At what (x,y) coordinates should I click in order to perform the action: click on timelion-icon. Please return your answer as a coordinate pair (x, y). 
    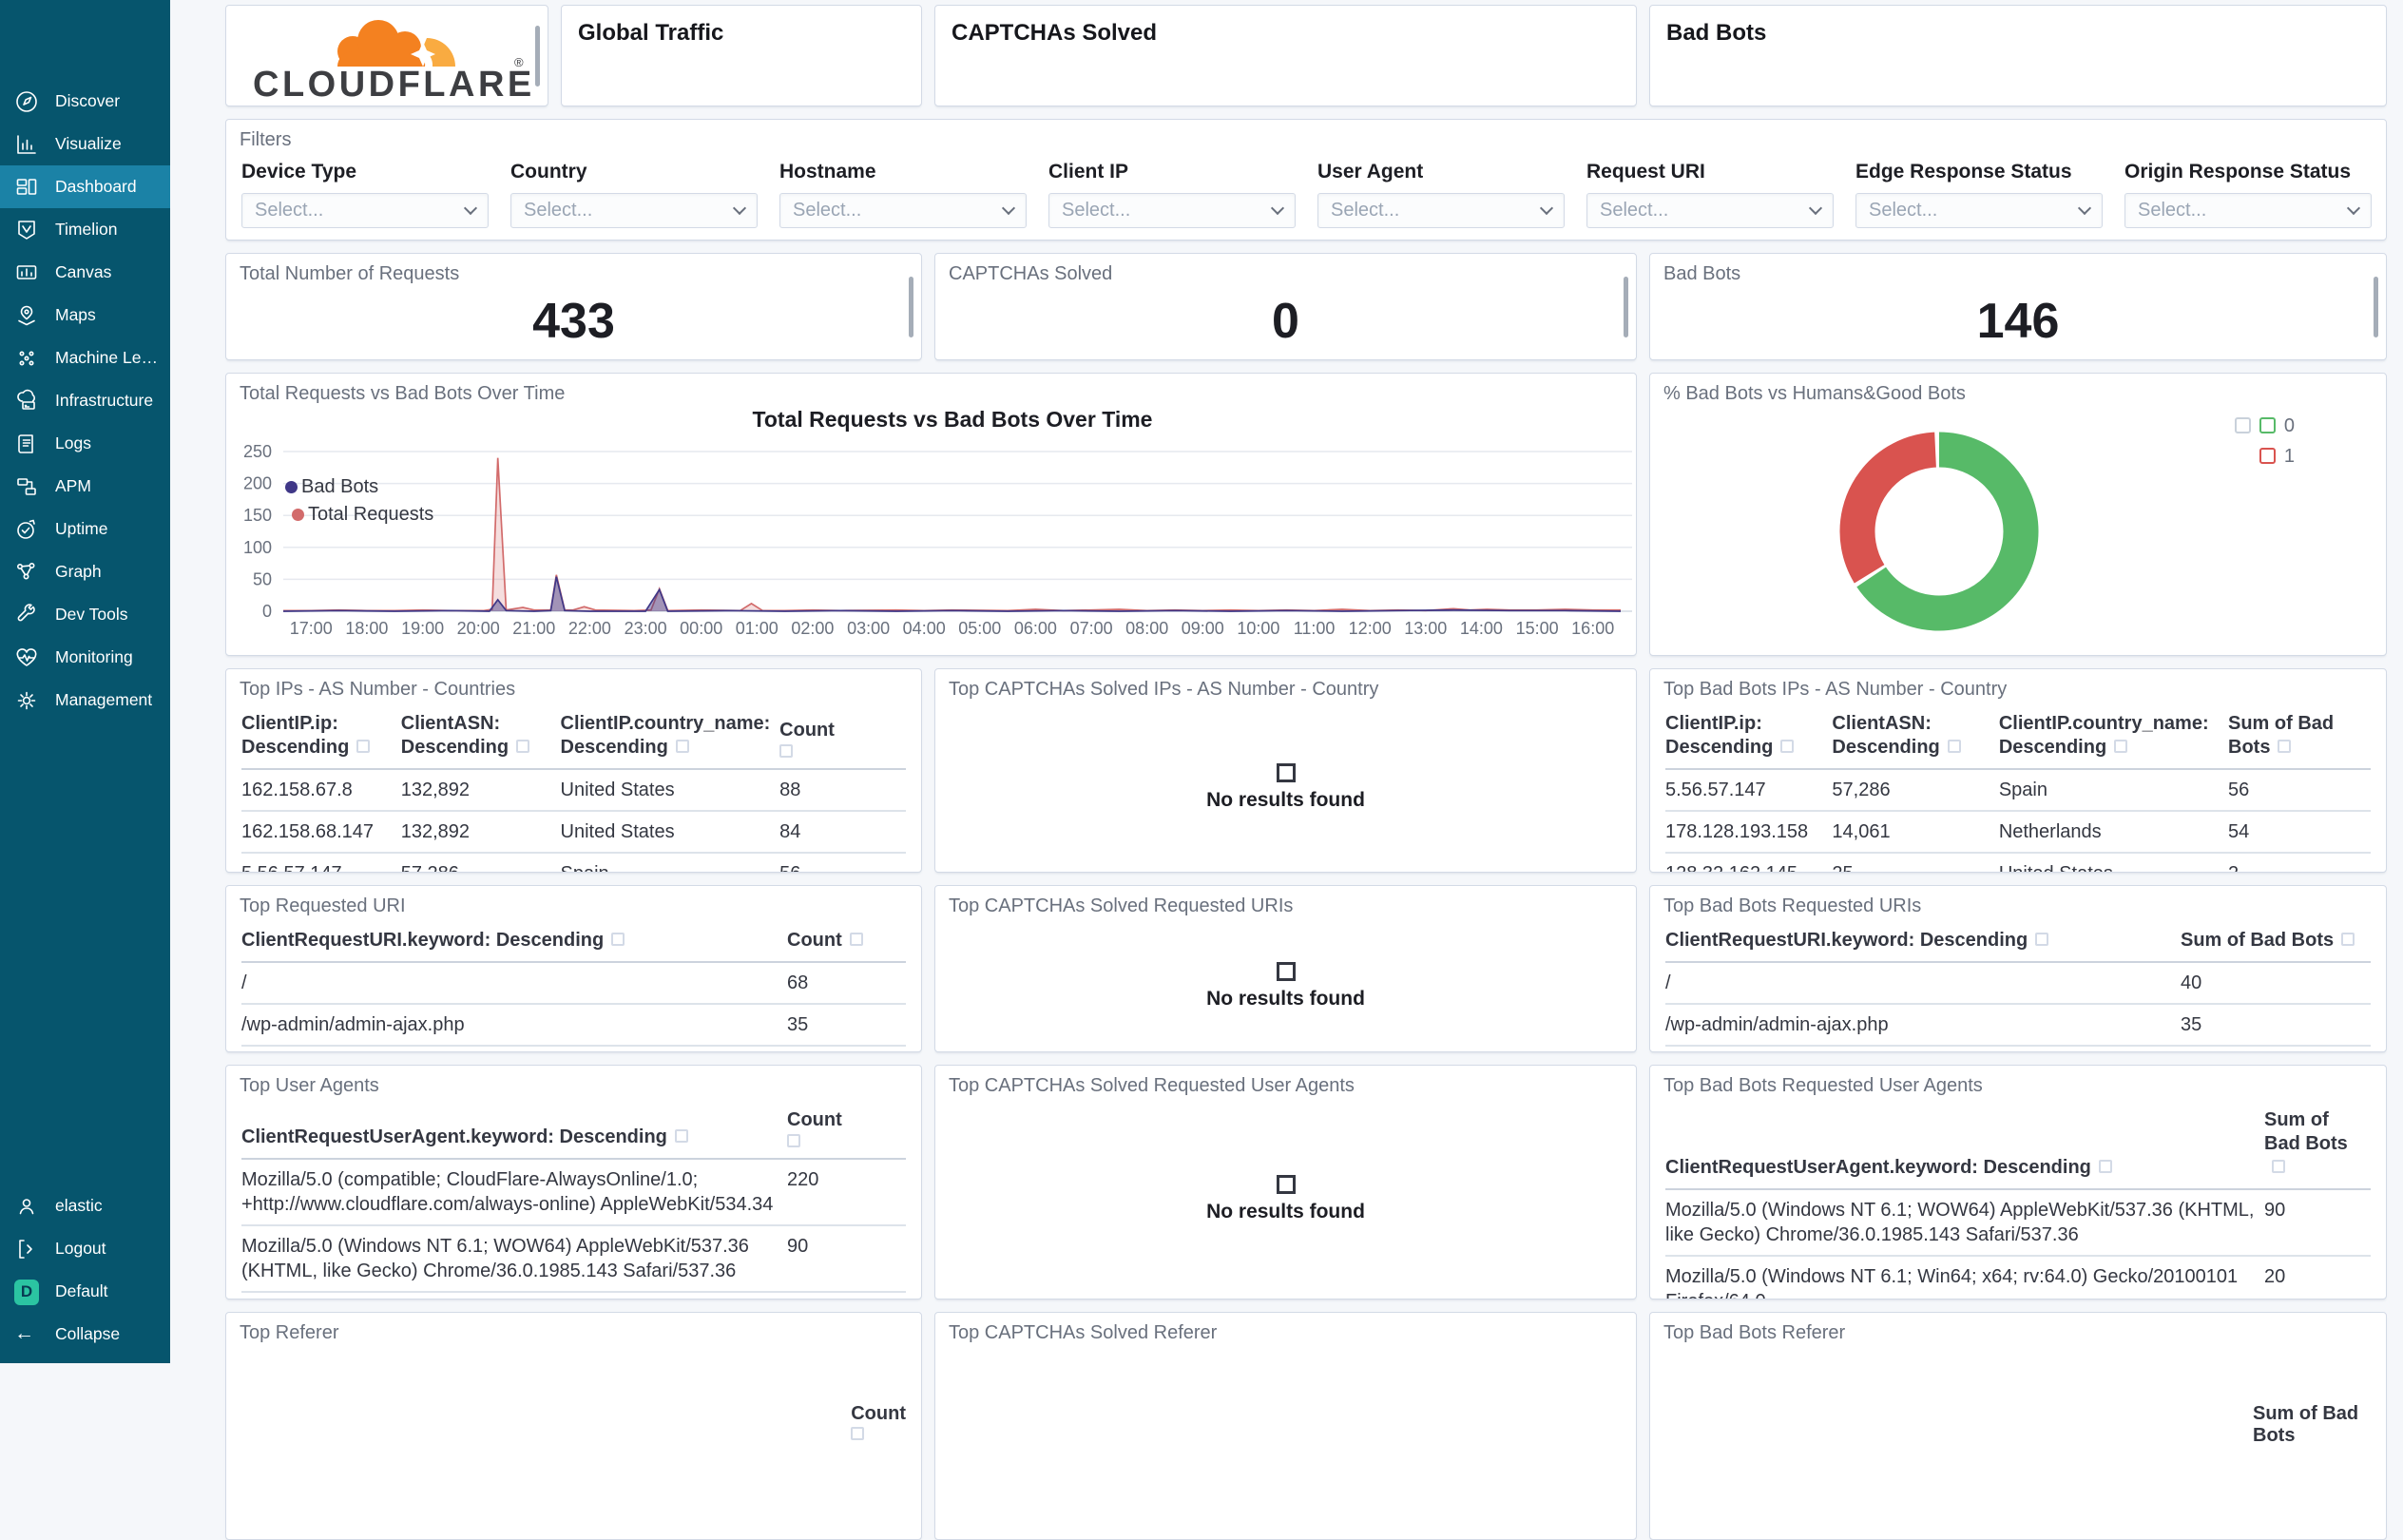
    Looking at the image, I should click on (26, 230).